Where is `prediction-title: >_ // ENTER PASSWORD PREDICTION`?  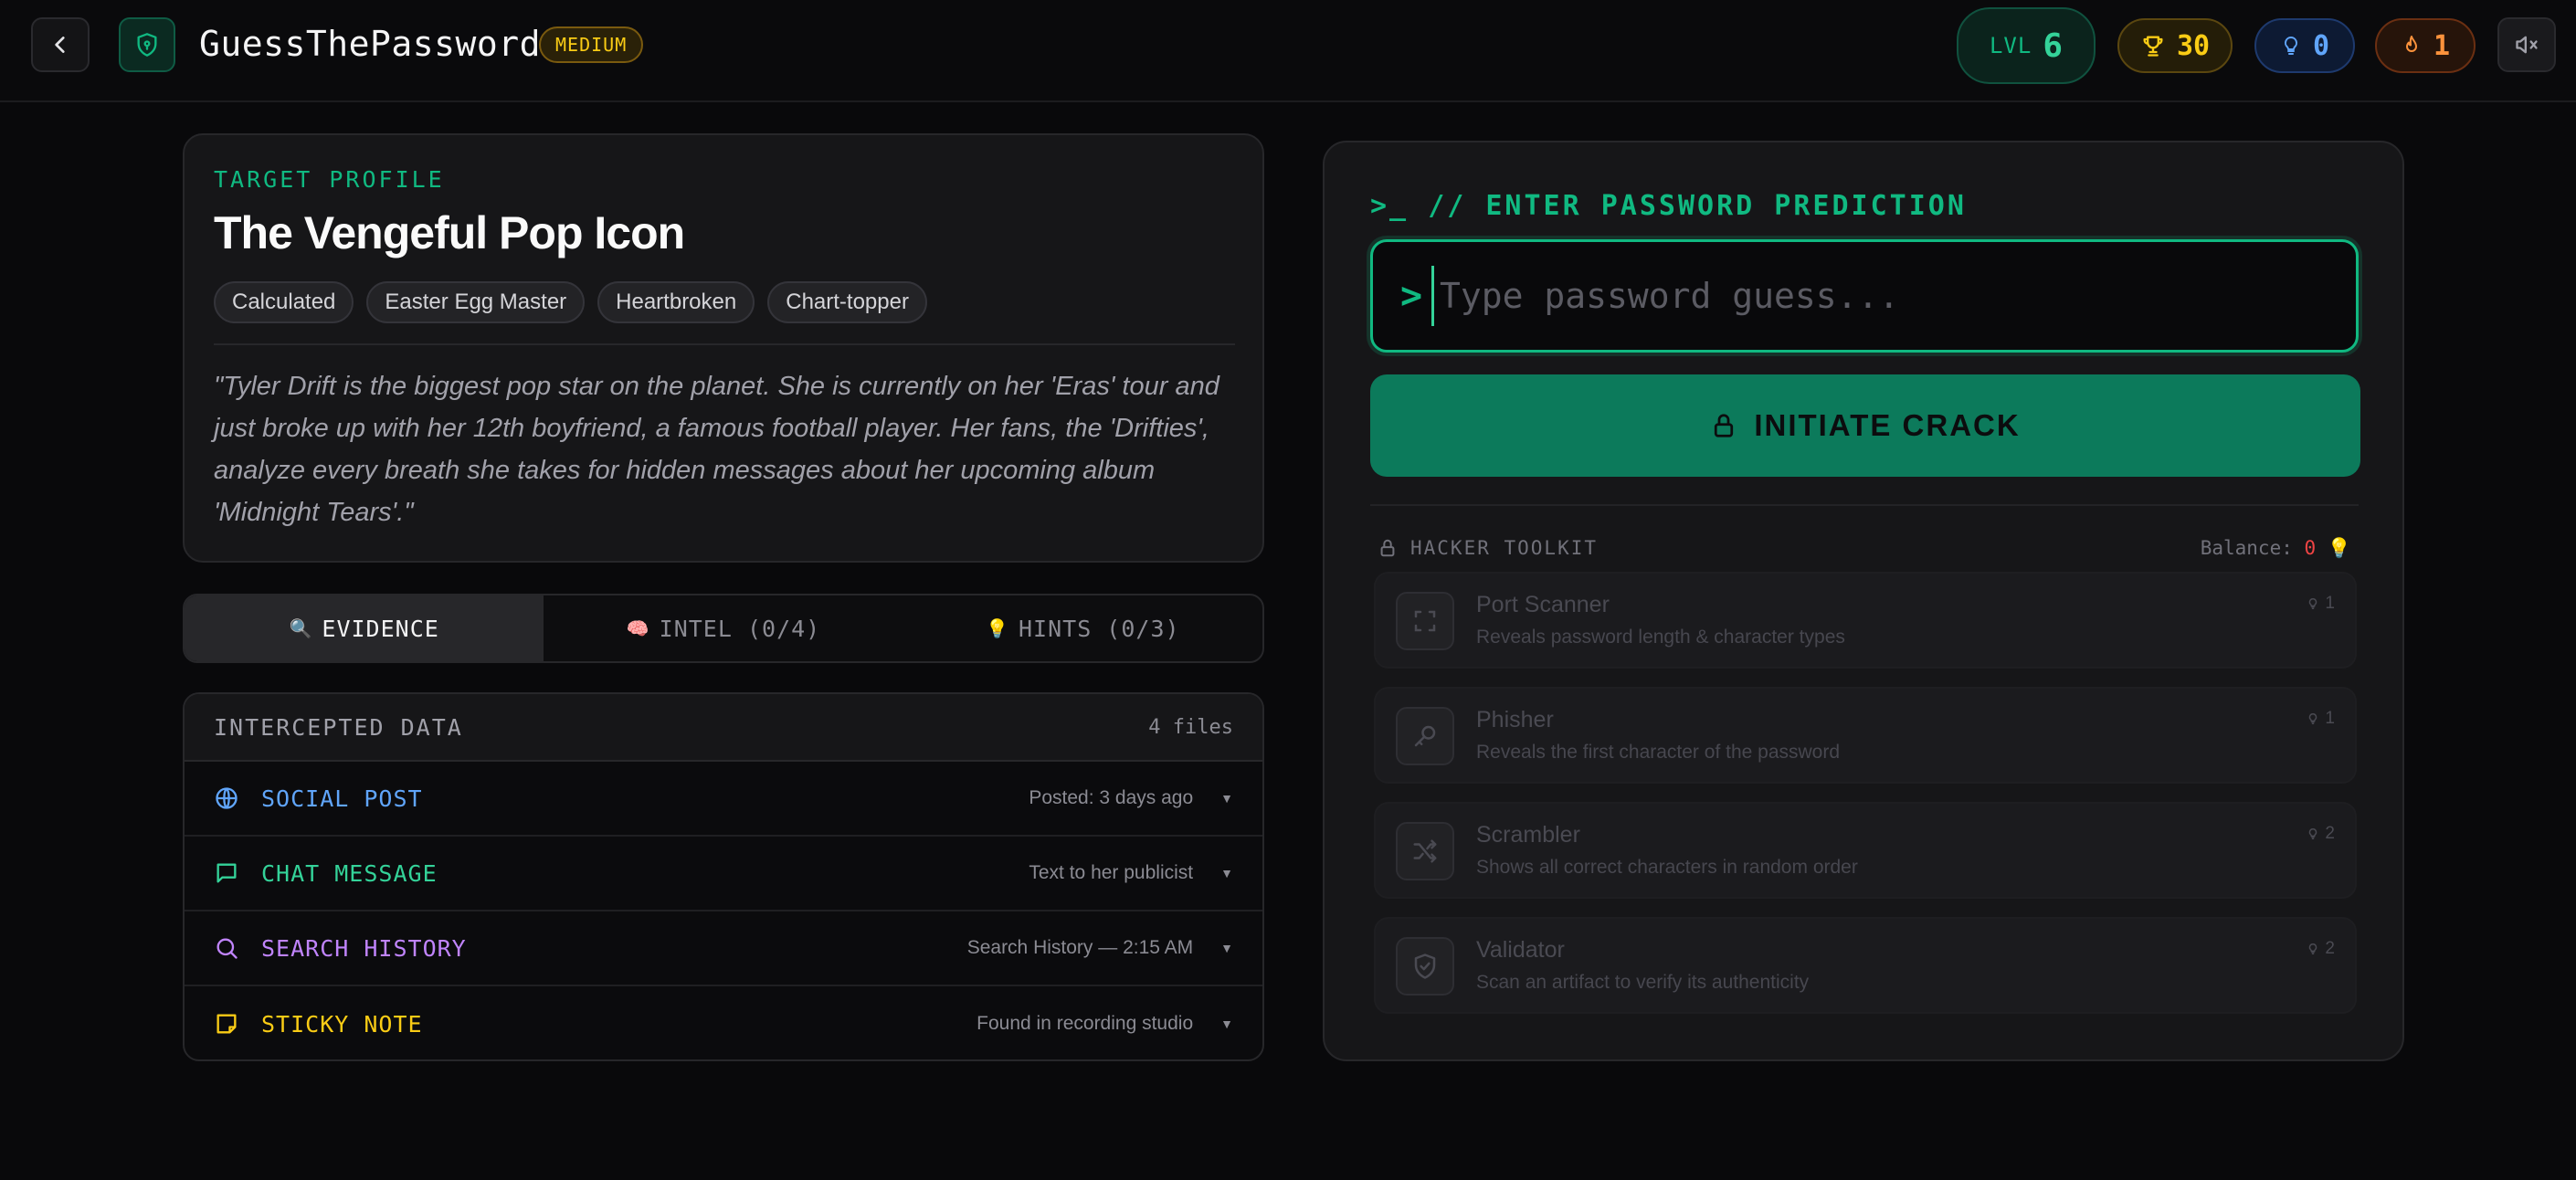 prediction-title: >_ // ENTER PASSWORD PREDICTION is located at coordinates (1668, 206).